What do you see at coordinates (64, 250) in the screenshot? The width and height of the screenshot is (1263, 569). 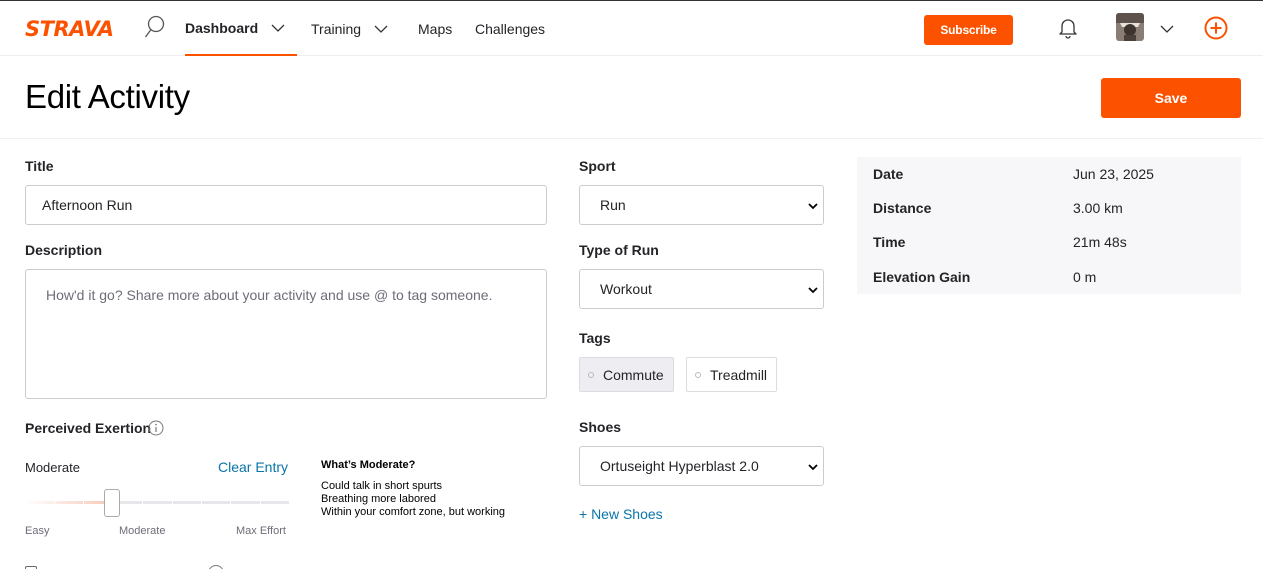 I see `description-label: Description` at bounding box center [64, 250].